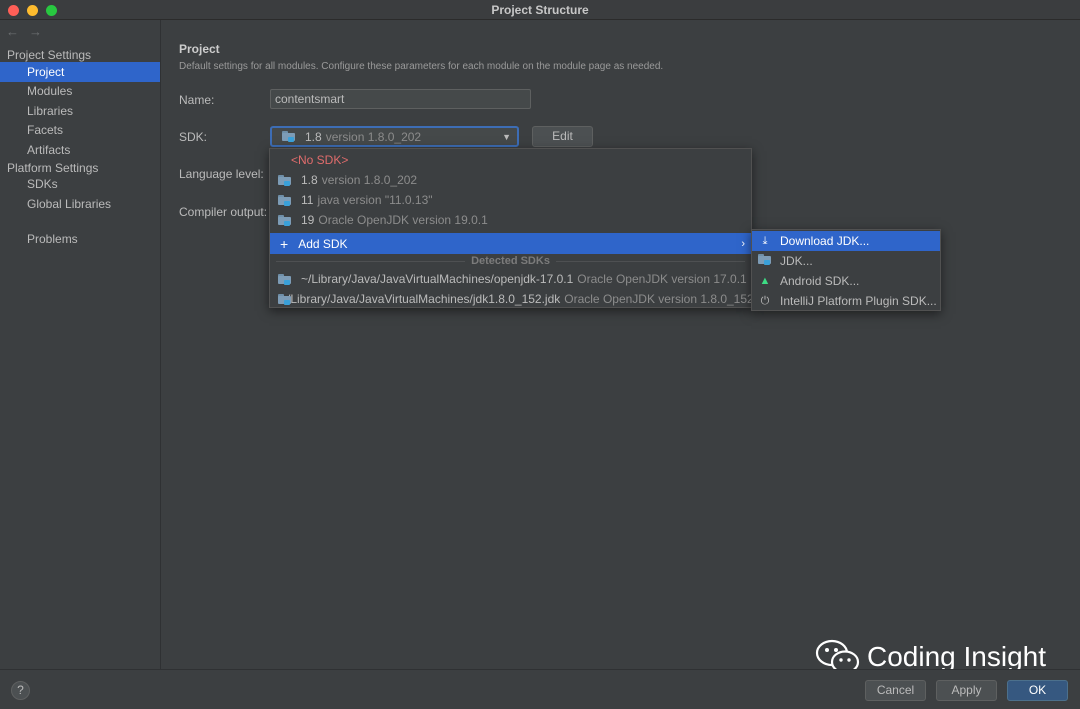 The width and height of the screenshot is (1080, 709). Describe the element at coordinates (510, 261) in the screenshot. I see `detected-sdks-header: Detected SDKs` at that location.